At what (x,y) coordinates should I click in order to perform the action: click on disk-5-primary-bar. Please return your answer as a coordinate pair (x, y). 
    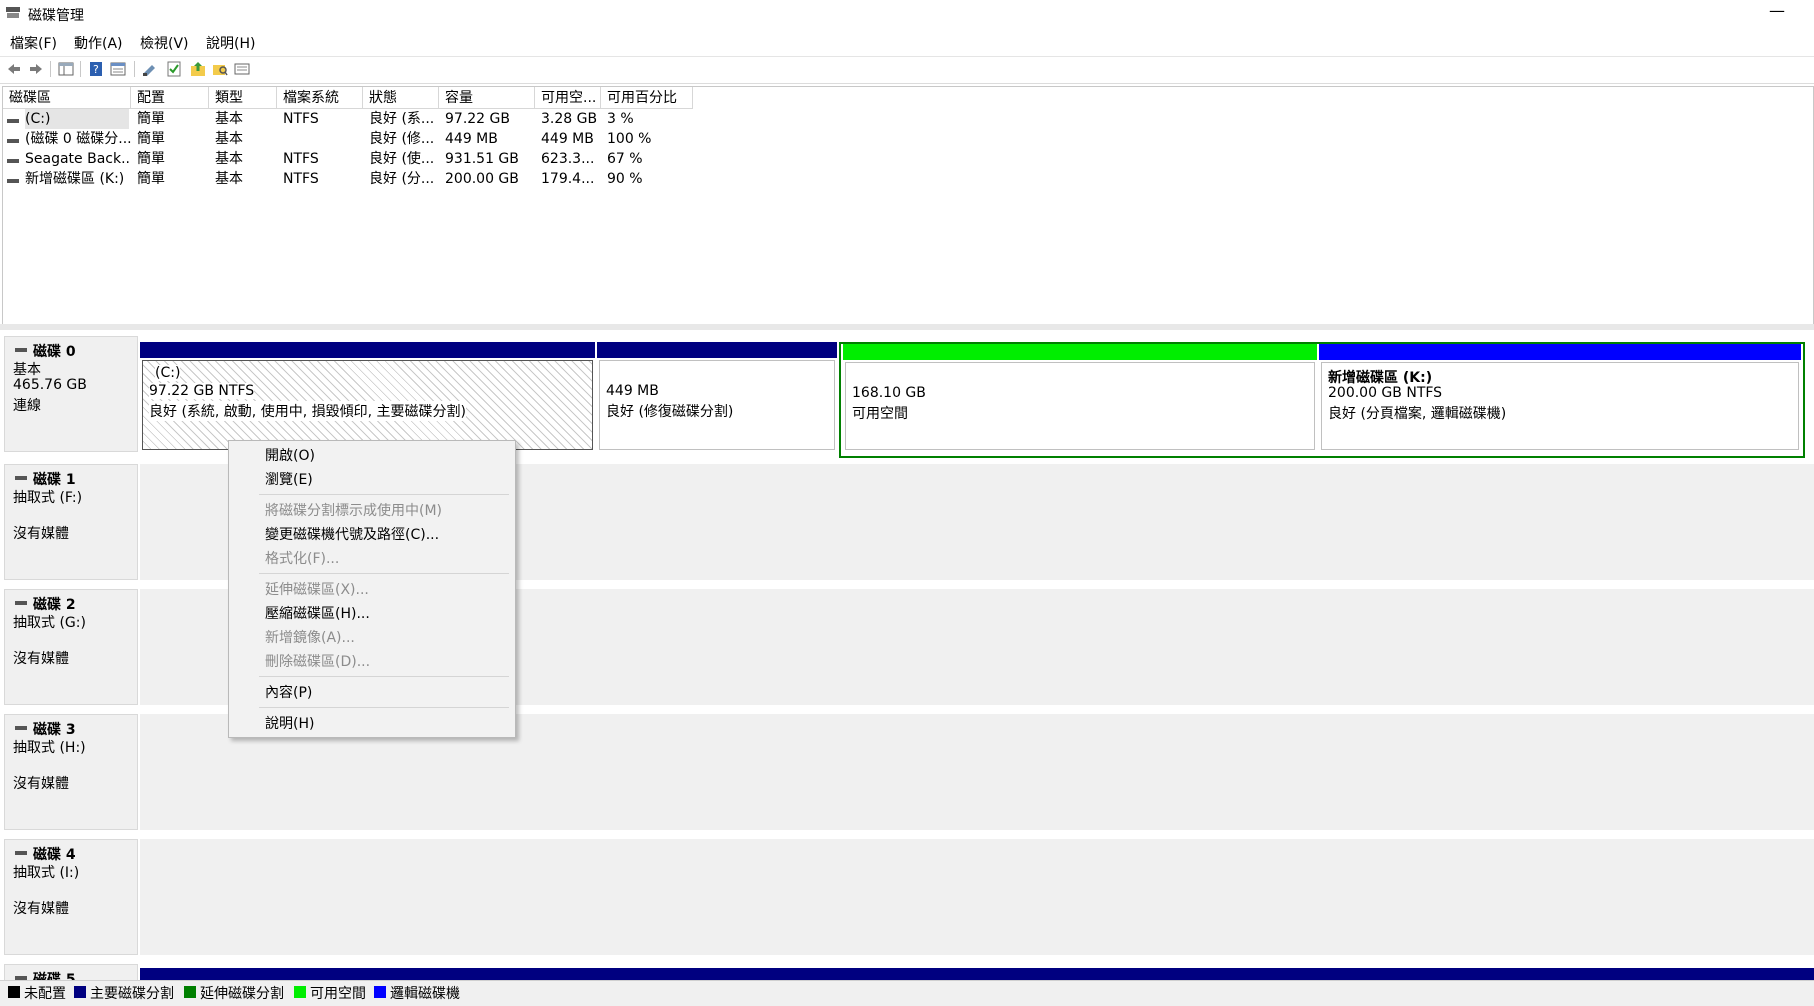
    Looking at the image, I should click on (977, 974).